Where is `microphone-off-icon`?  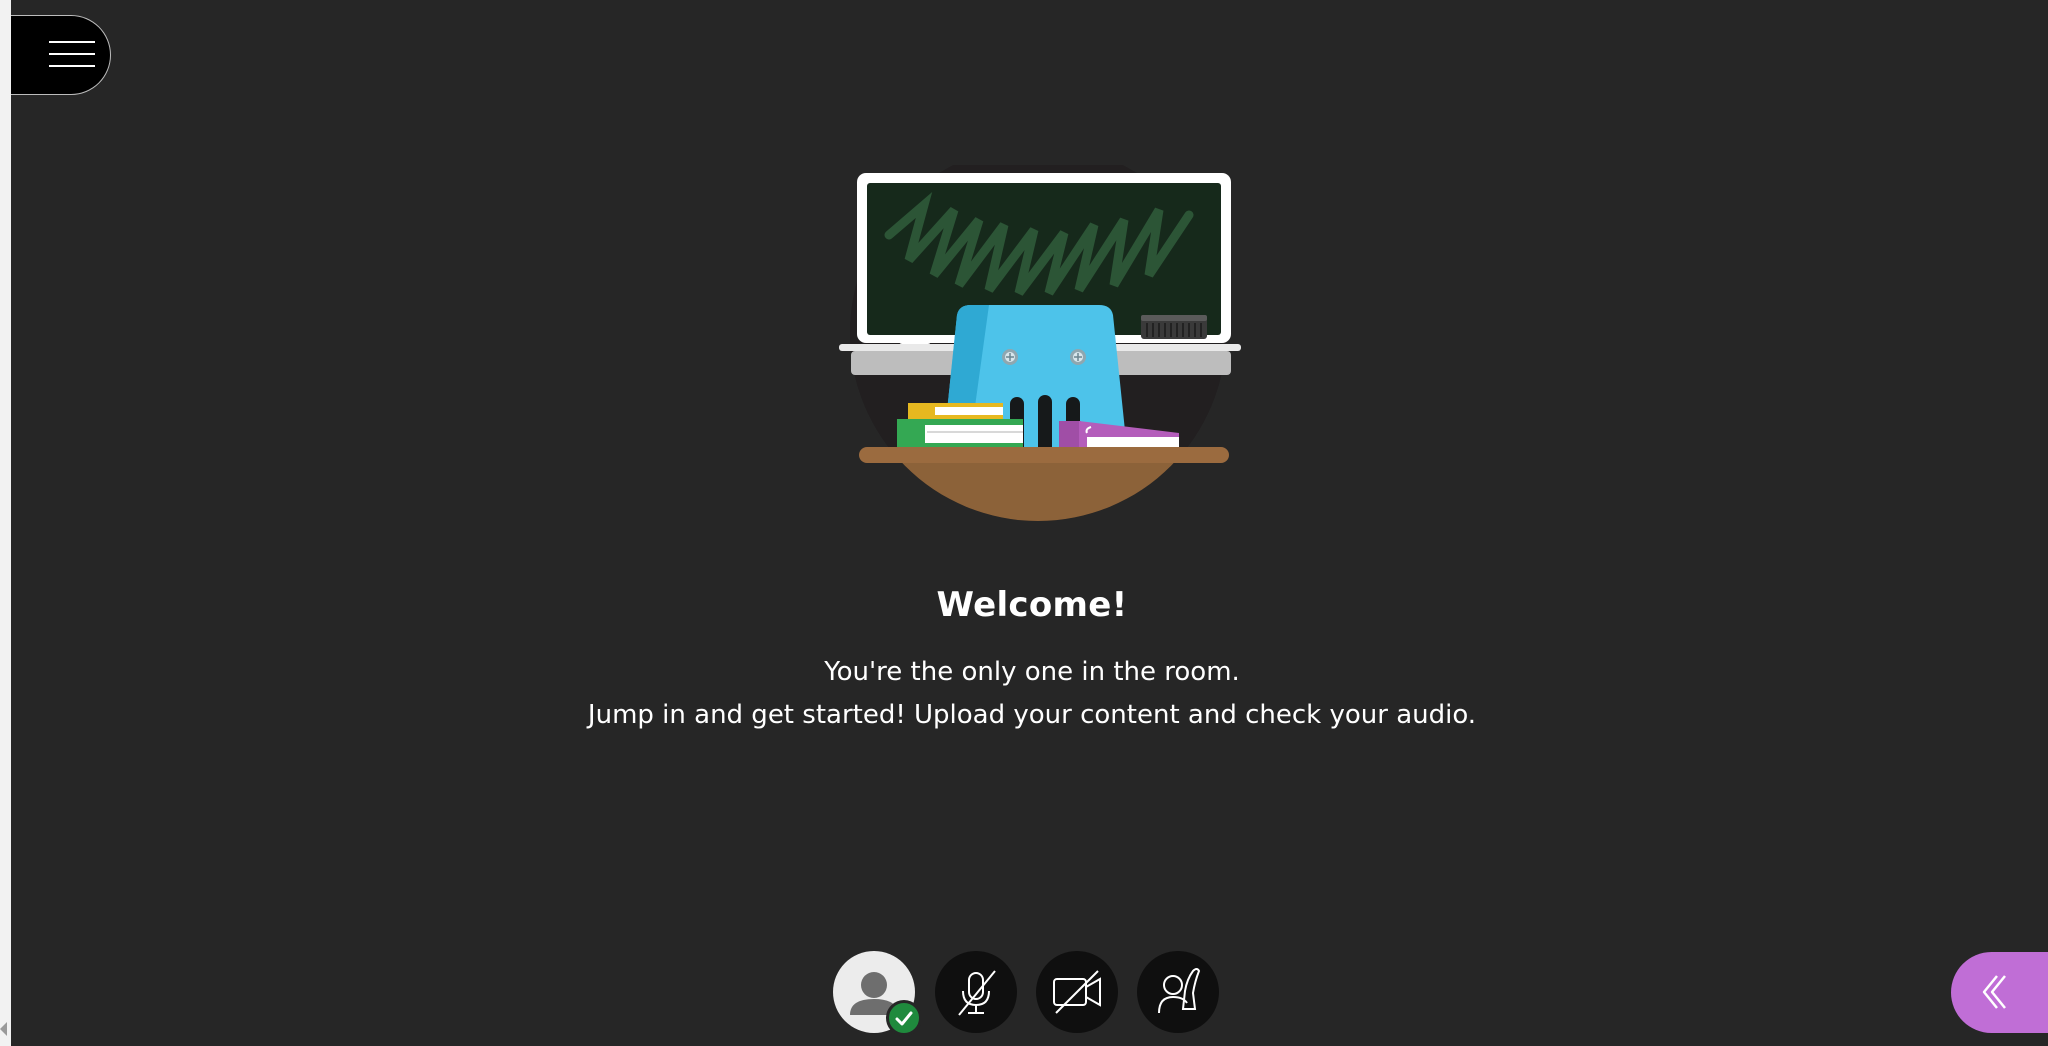 microphone-off-icon is located at coordinates (977, 993).